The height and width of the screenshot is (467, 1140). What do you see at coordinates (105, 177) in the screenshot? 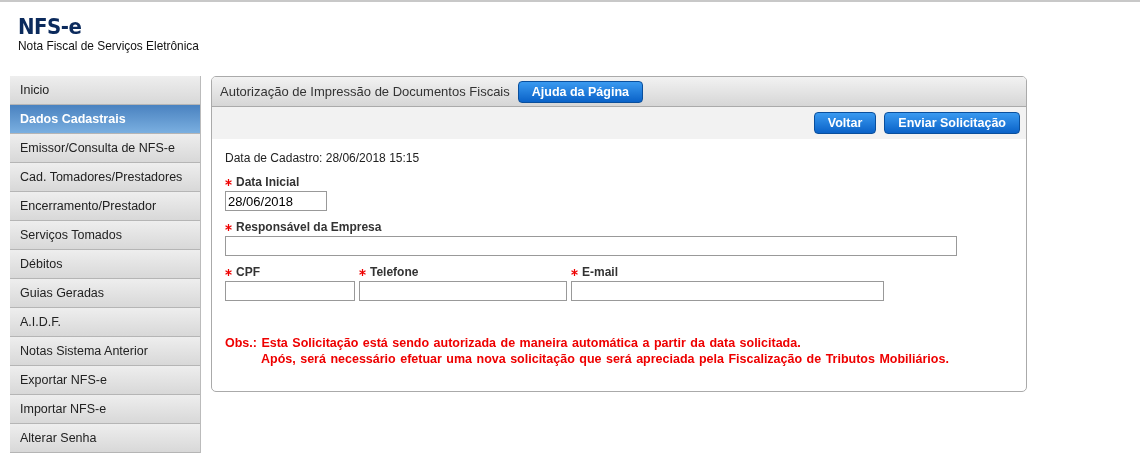
I see `sidebar-item: Cad. Tomadores/Prestadores` at bounding box center [105, 177].